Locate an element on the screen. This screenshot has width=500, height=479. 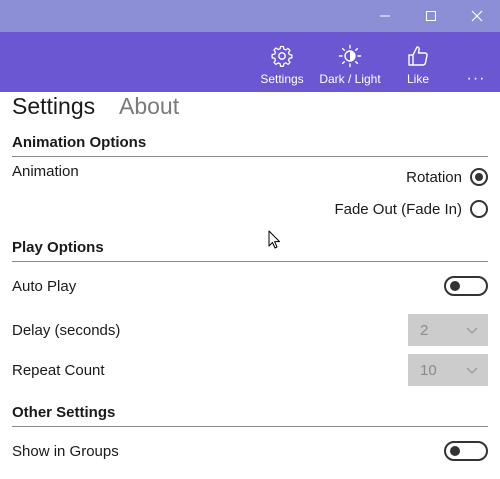
close-icon is located at coordinates (477, 16).